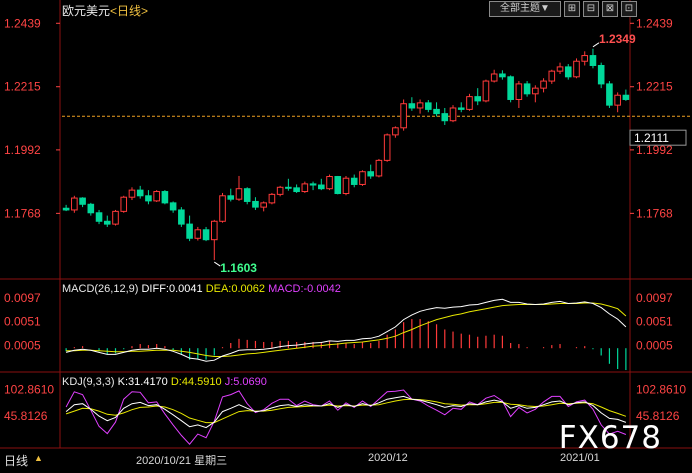 This screenshot has width=692, height=473. I want to click on chart-toolbar: 全部主题▼ ⊞ ⊟ ⊠ ⊡, so click(563, 9).